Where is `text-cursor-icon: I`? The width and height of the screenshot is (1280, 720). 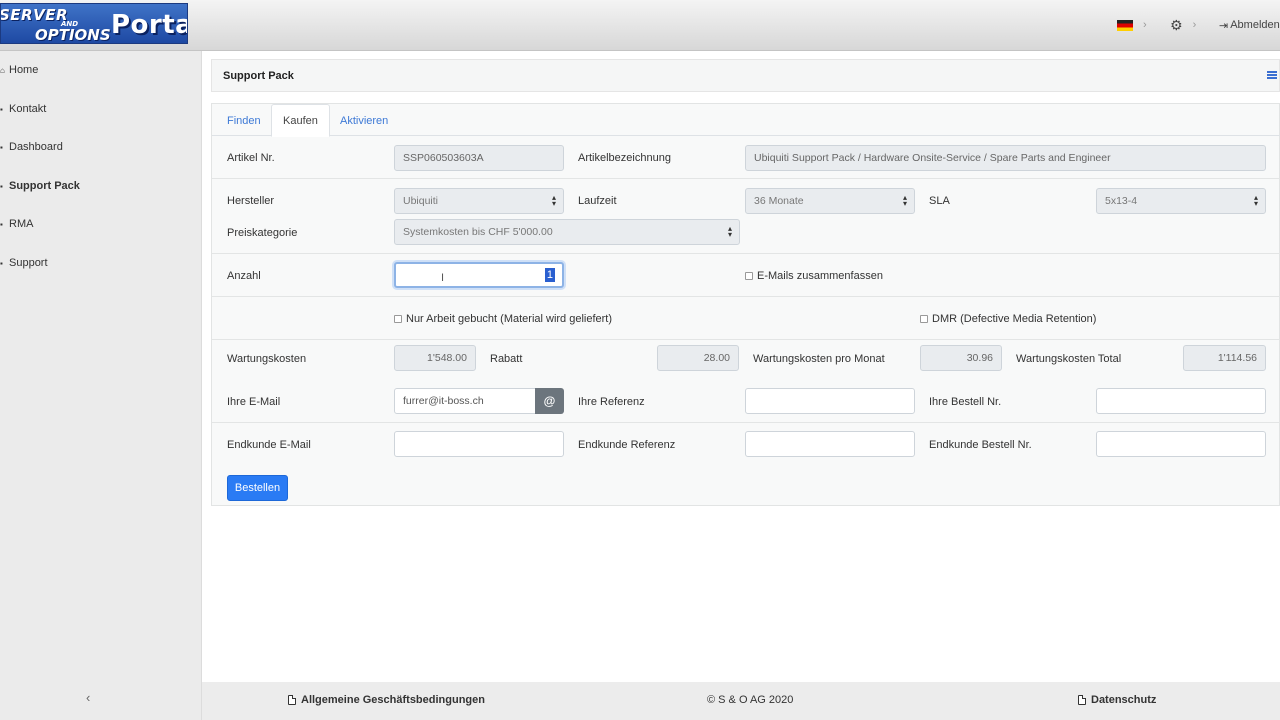 text-cursor-icon: I is located at coordinates (443, 278).